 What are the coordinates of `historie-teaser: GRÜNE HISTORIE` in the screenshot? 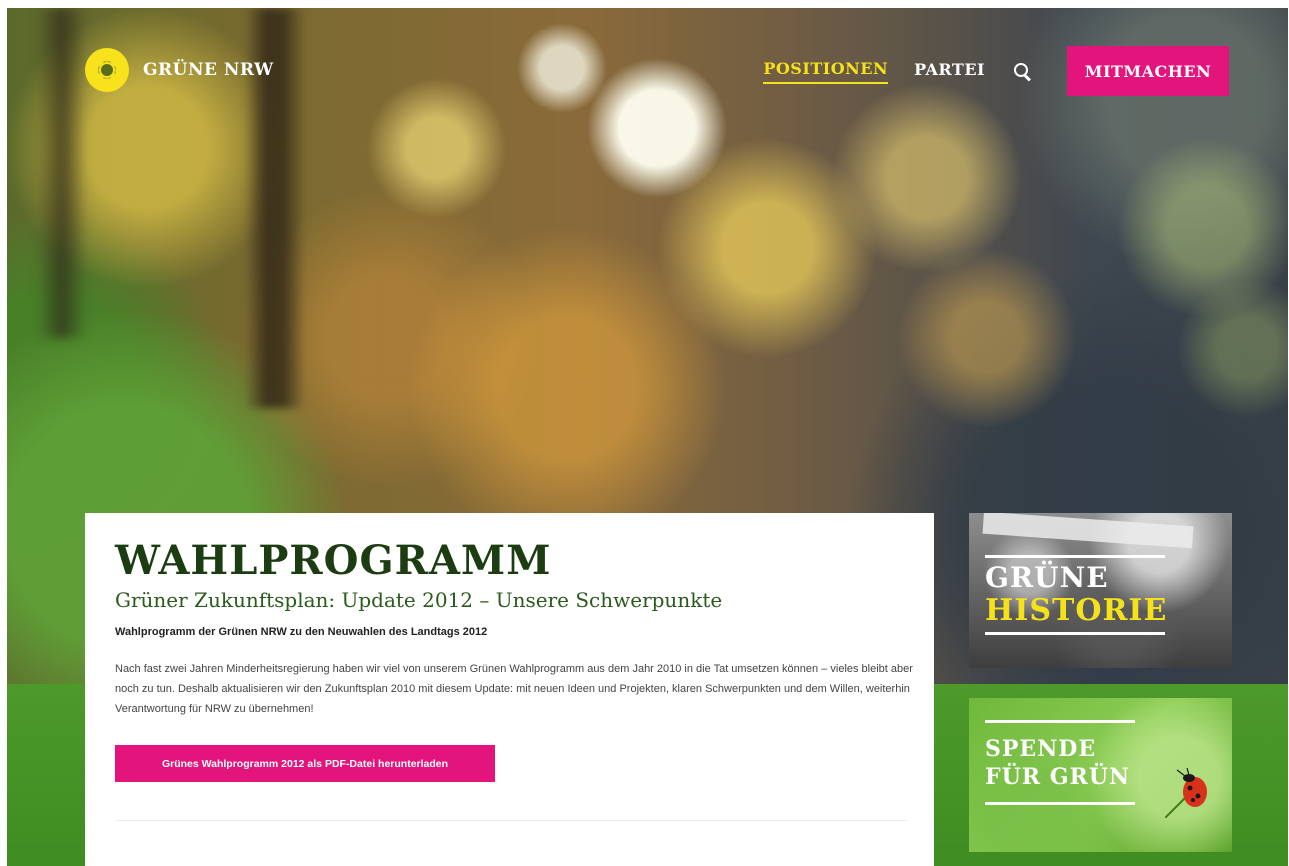 It's located at (1100, 590).